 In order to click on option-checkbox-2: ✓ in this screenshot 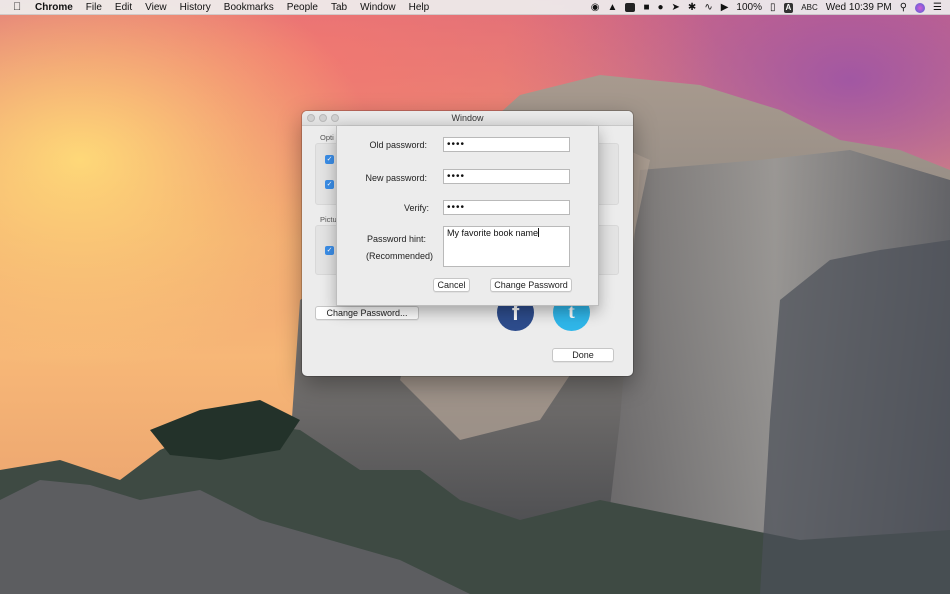, I will do `click(329, 184)`.